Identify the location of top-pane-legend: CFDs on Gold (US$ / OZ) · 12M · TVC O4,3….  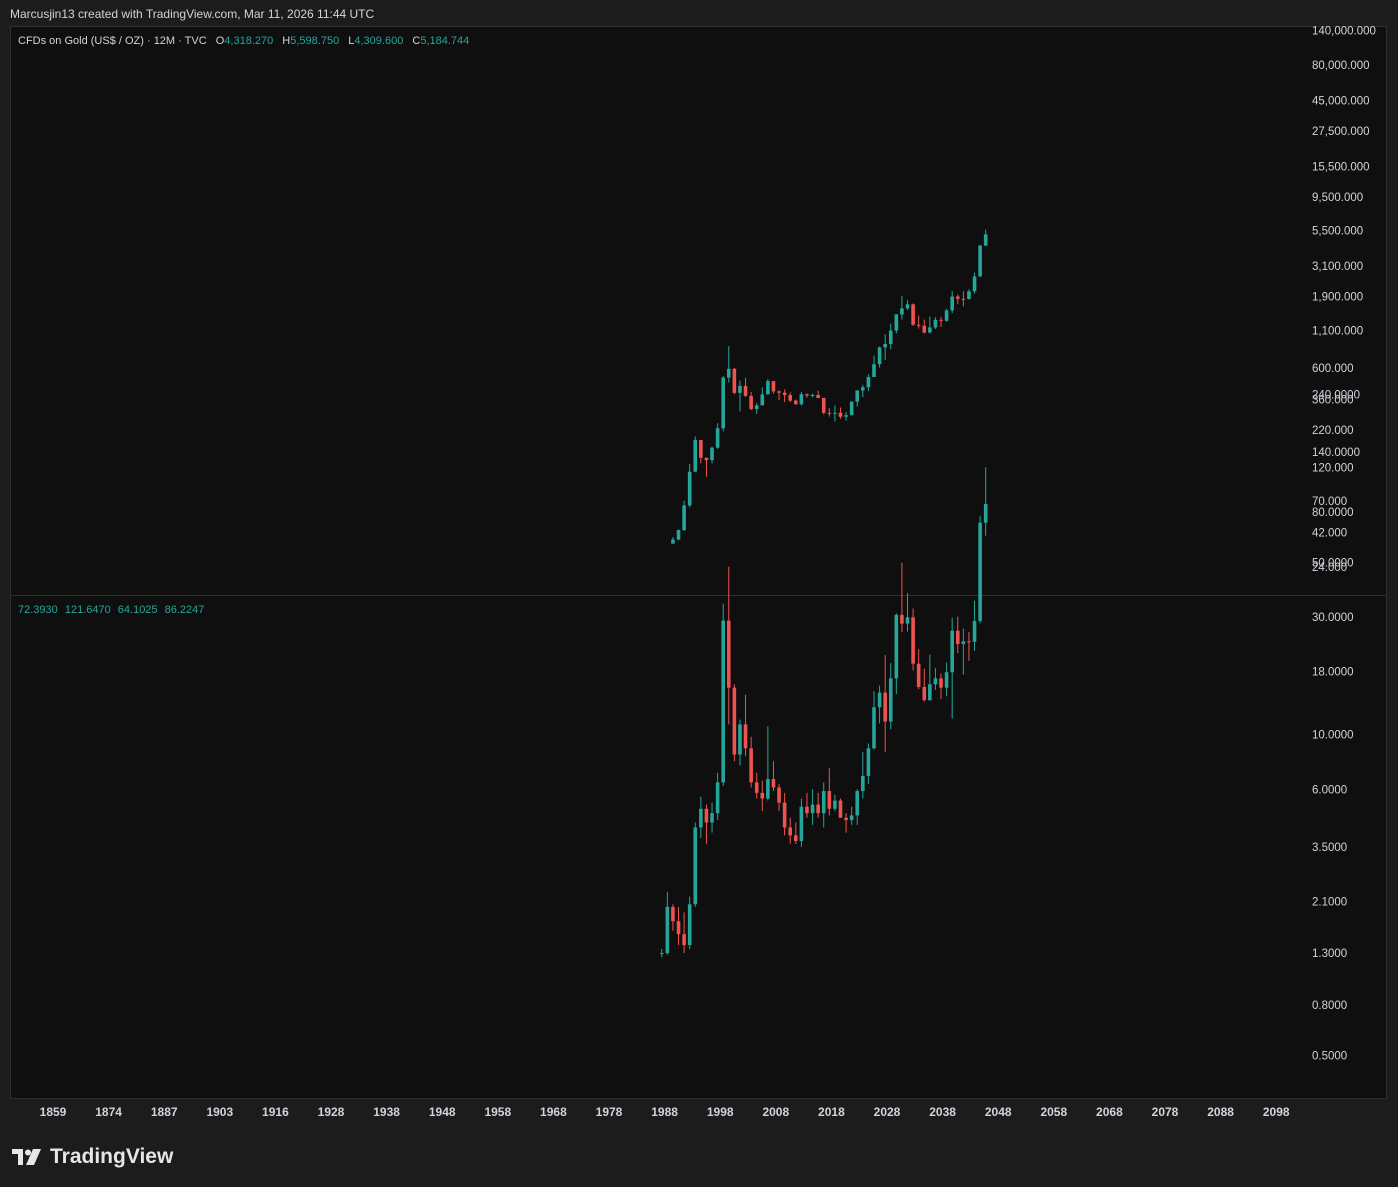
(243, 41).